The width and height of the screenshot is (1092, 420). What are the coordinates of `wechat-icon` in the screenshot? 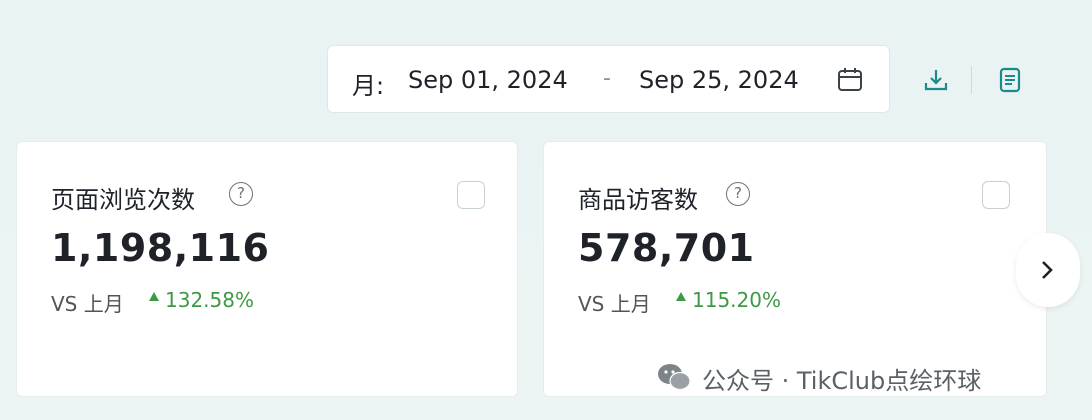 It's located at (674, 377).